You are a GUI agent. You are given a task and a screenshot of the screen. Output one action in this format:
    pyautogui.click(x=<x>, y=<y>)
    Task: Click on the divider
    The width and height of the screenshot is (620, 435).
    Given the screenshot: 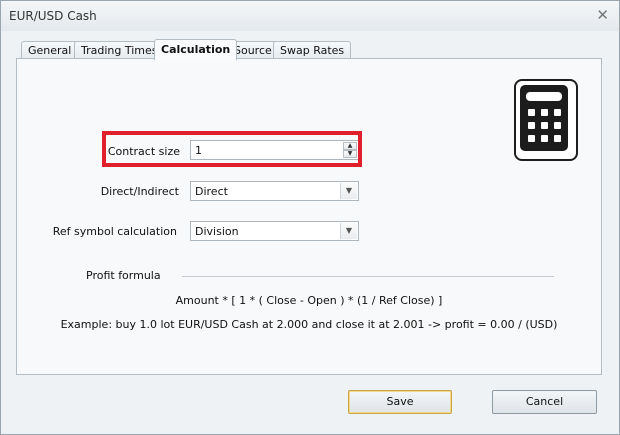 What is the action you would take?
    pyautogui.click(x=368, y=276)
    